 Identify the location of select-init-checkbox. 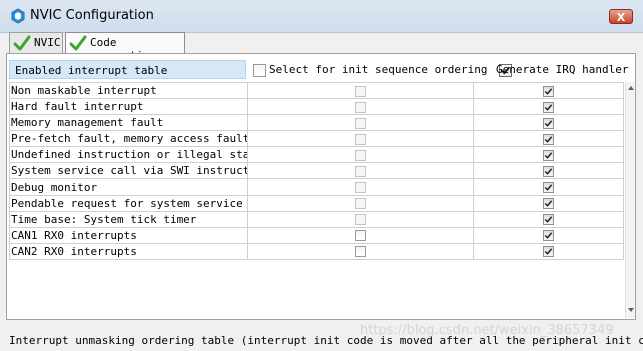
(259, 70).